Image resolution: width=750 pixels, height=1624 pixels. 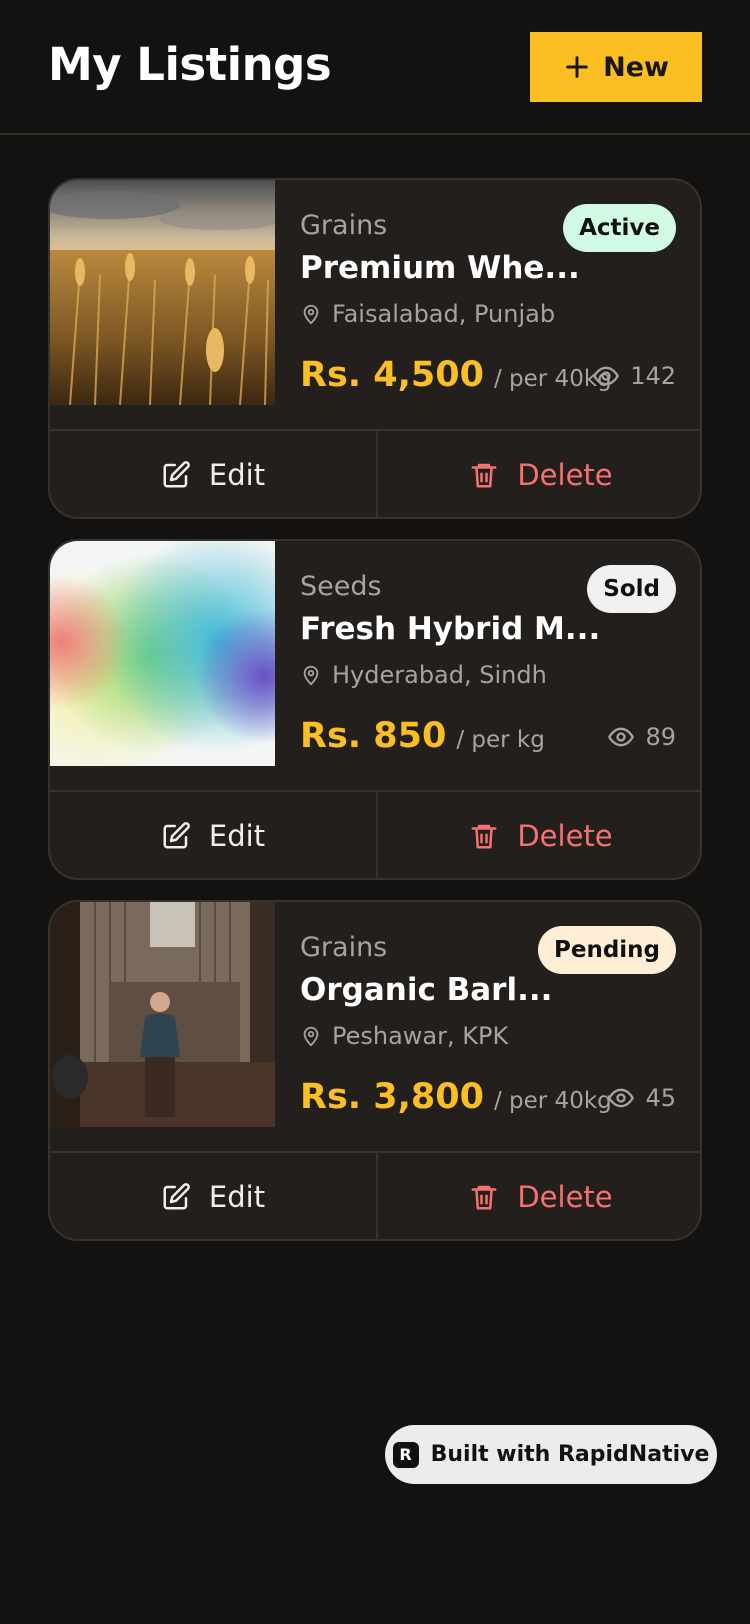 What do you see at coordinates (162, 292) in the screenshot?
I see `listing-image-wheat` at bounding box center [162, 292].